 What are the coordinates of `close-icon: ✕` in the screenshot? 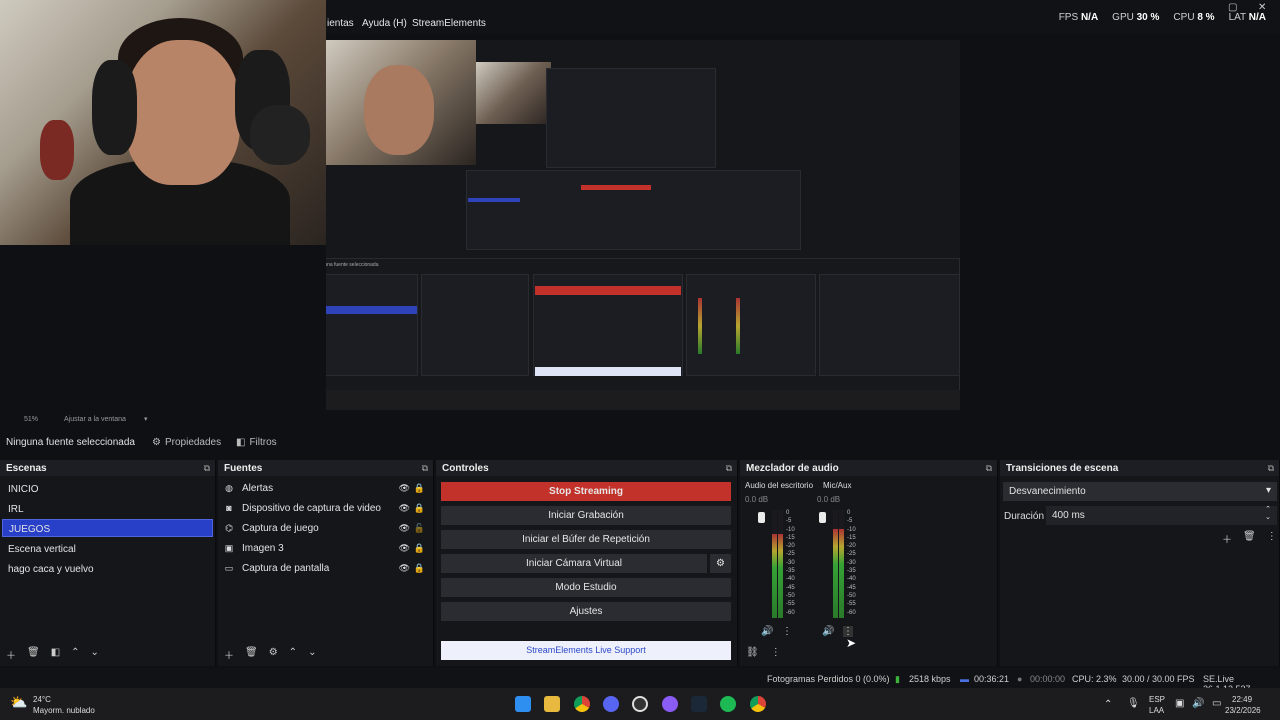 It's located at (1262, 7).